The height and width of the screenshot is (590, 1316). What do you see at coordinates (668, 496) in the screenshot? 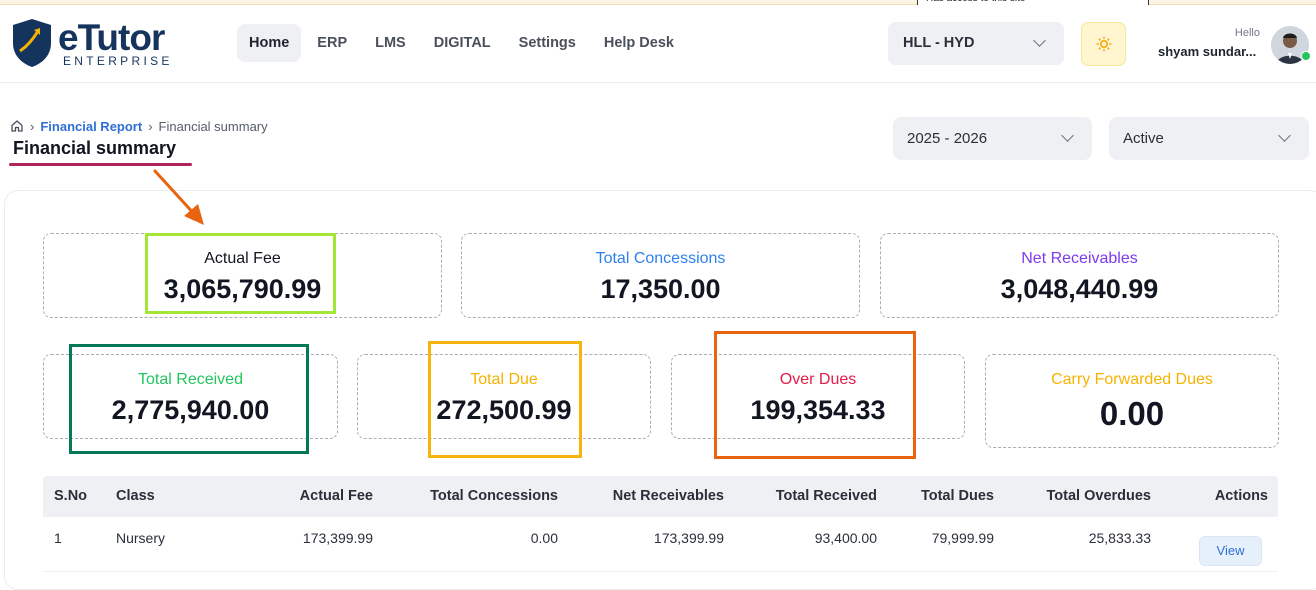
I see `col-net-receivables: Net Receivables` at bounding box center [668, 496].